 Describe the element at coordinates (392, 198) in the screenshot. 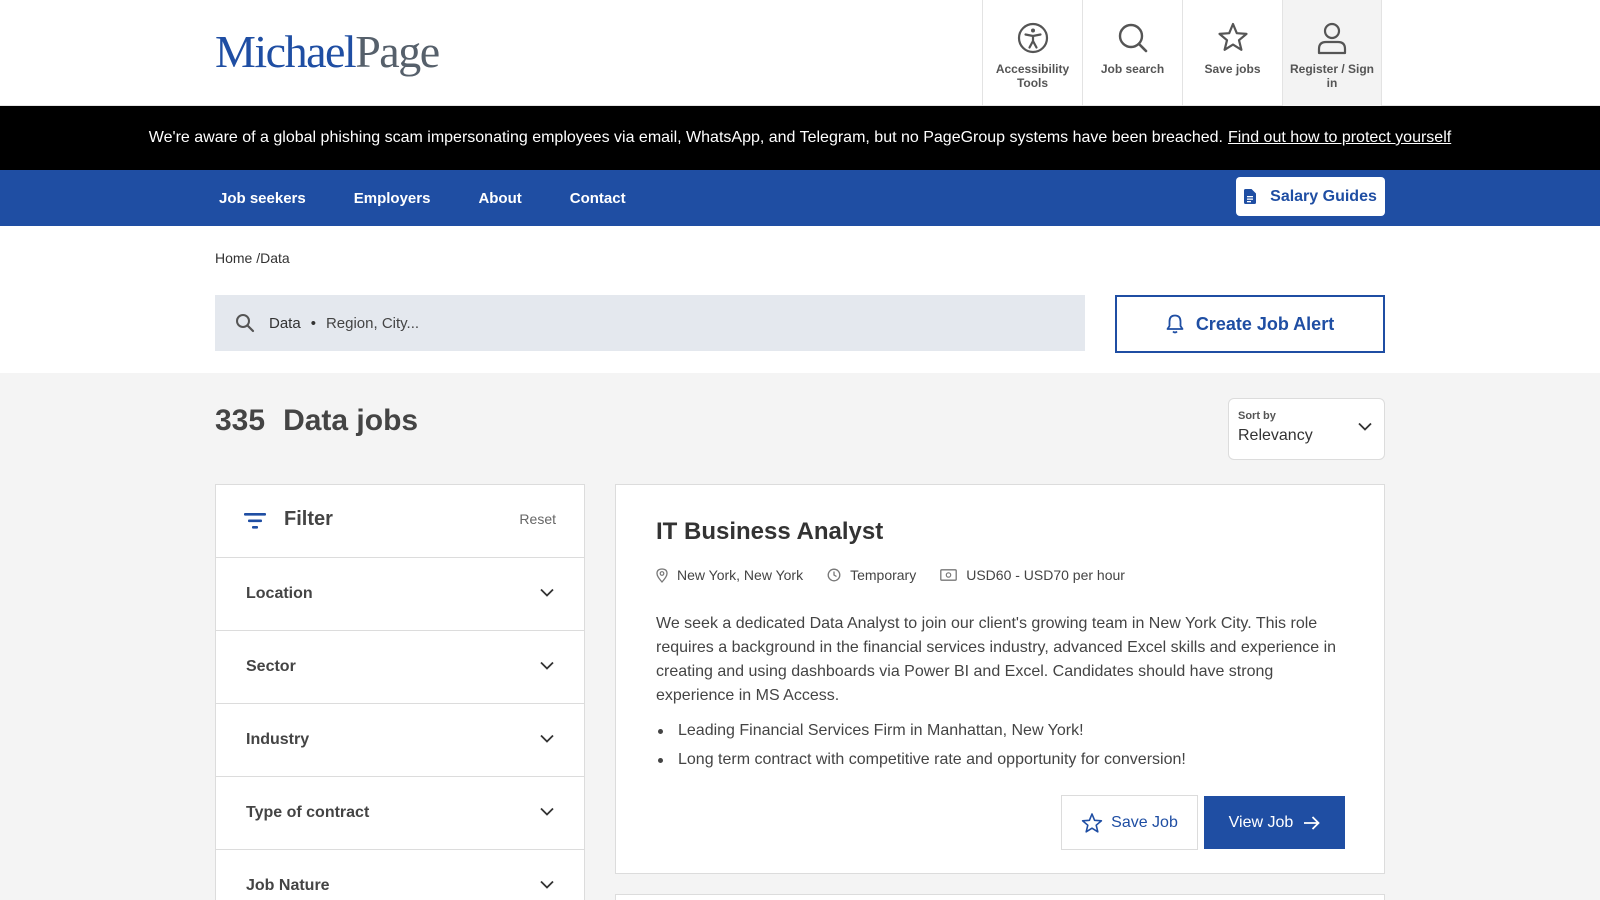

I see `nav-employers: Employers` at that location.